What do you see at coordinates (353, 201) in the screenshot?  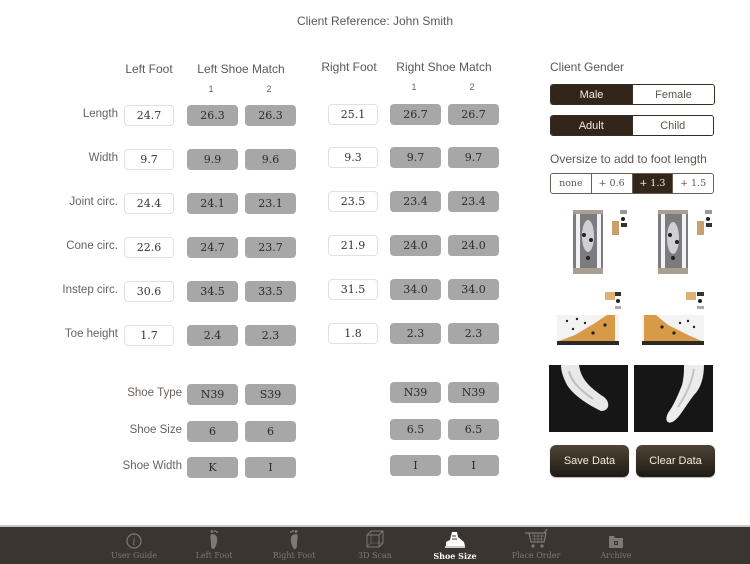 I see `right-foot-value-field: 23.5` at bounding box center [353, 201].